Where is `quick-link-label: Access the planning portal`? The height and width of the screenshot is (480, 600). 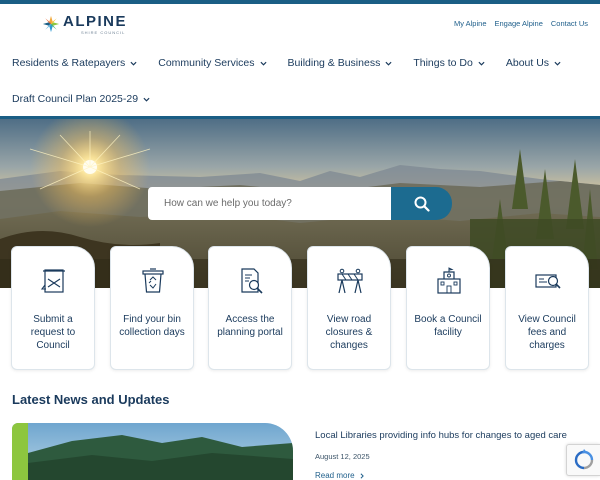
quick-link-label: Access the planning portal is located at coordinates (250, 326).